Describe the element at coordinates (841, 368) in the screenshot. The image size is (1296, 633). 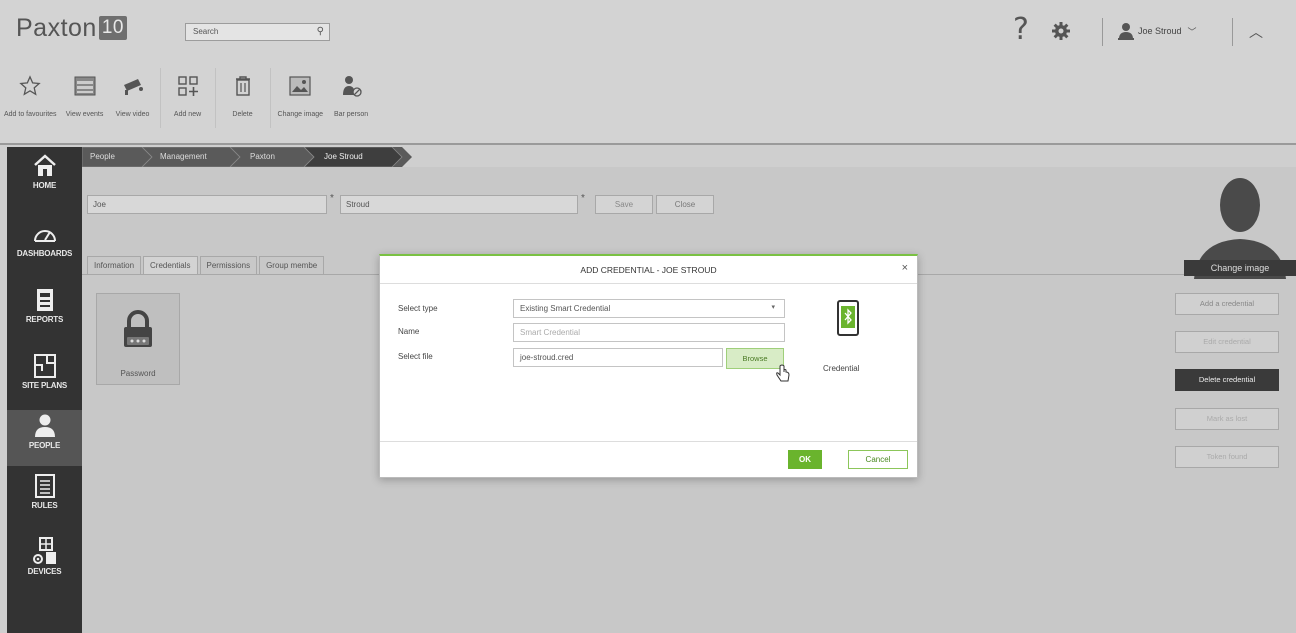
I see `credential-caption: Credential` at that location.